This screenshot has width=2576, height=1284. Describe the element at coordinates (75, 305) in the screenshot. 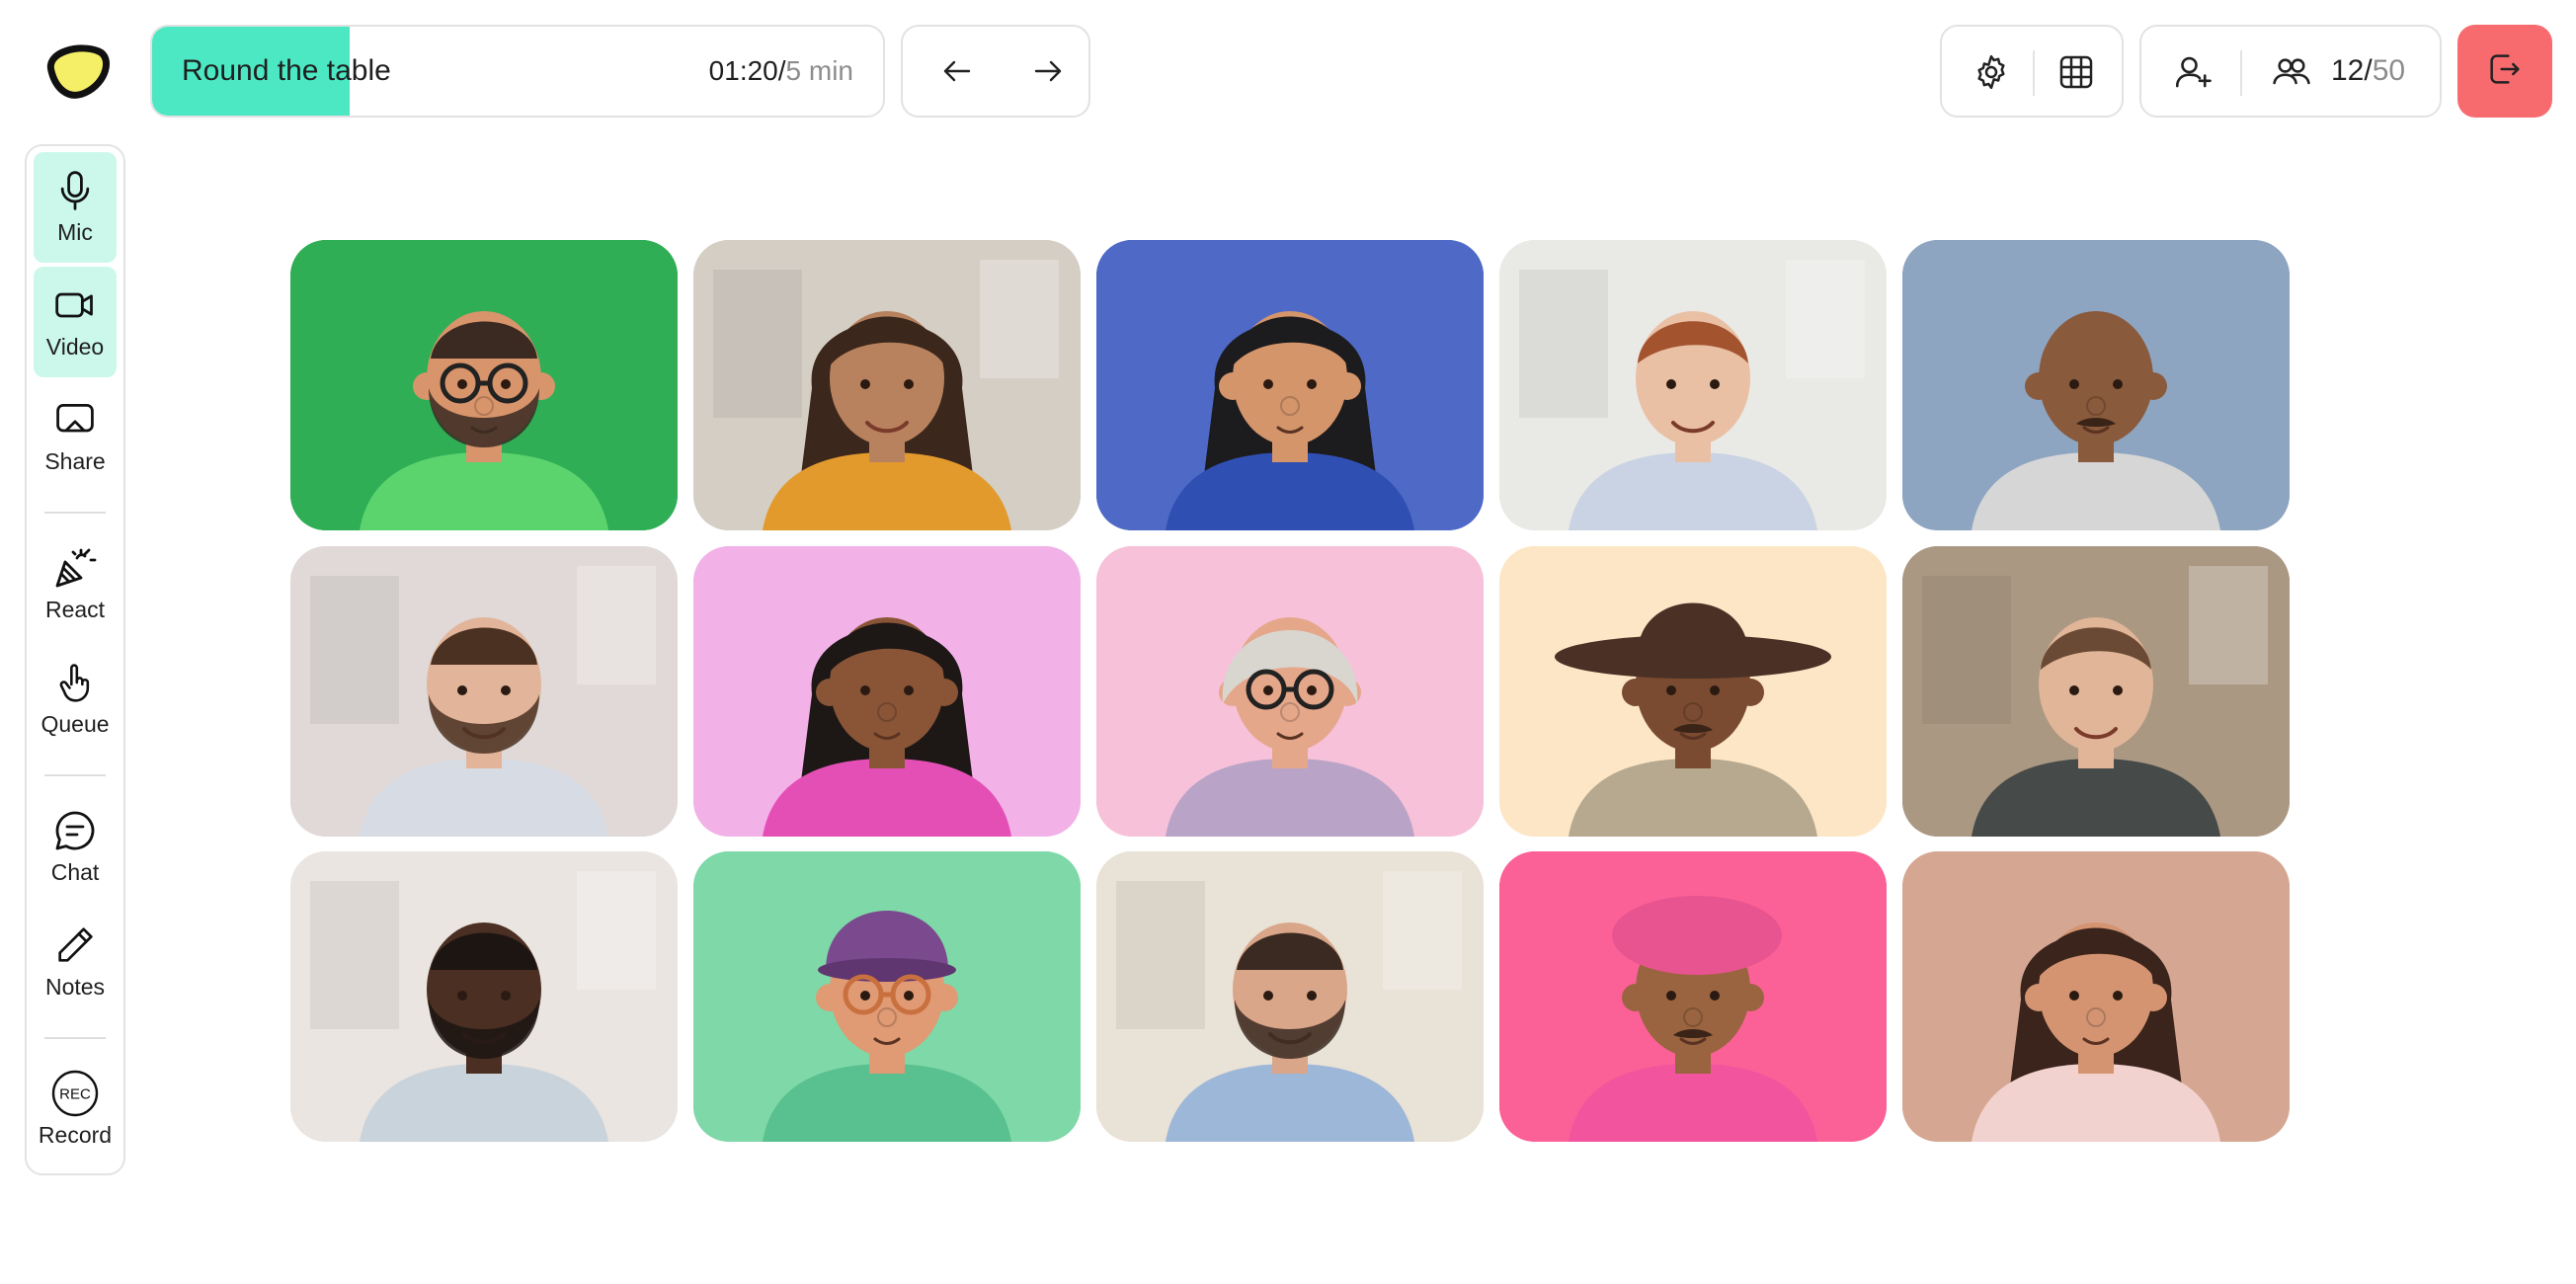

I see `video-camera-icon` at that location.